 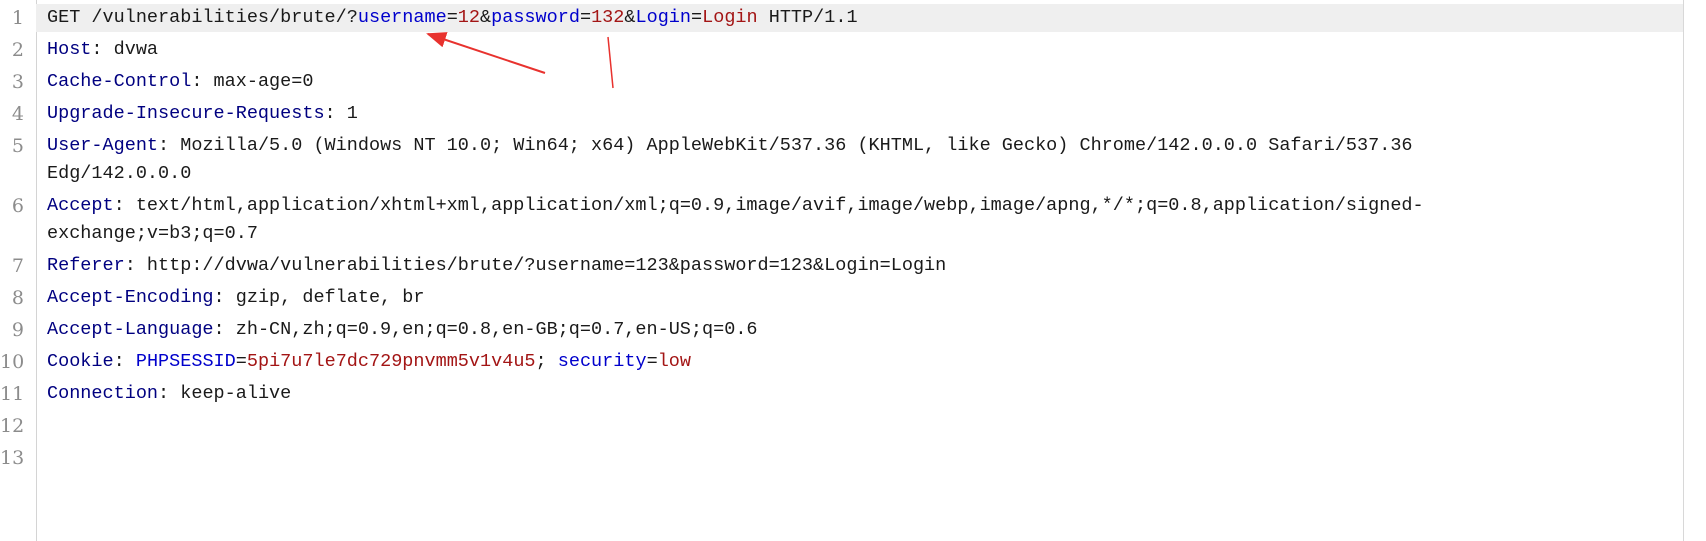 I want to click on header-name: Upgrade-Insecure-Requests, so click(x=186, y=113).